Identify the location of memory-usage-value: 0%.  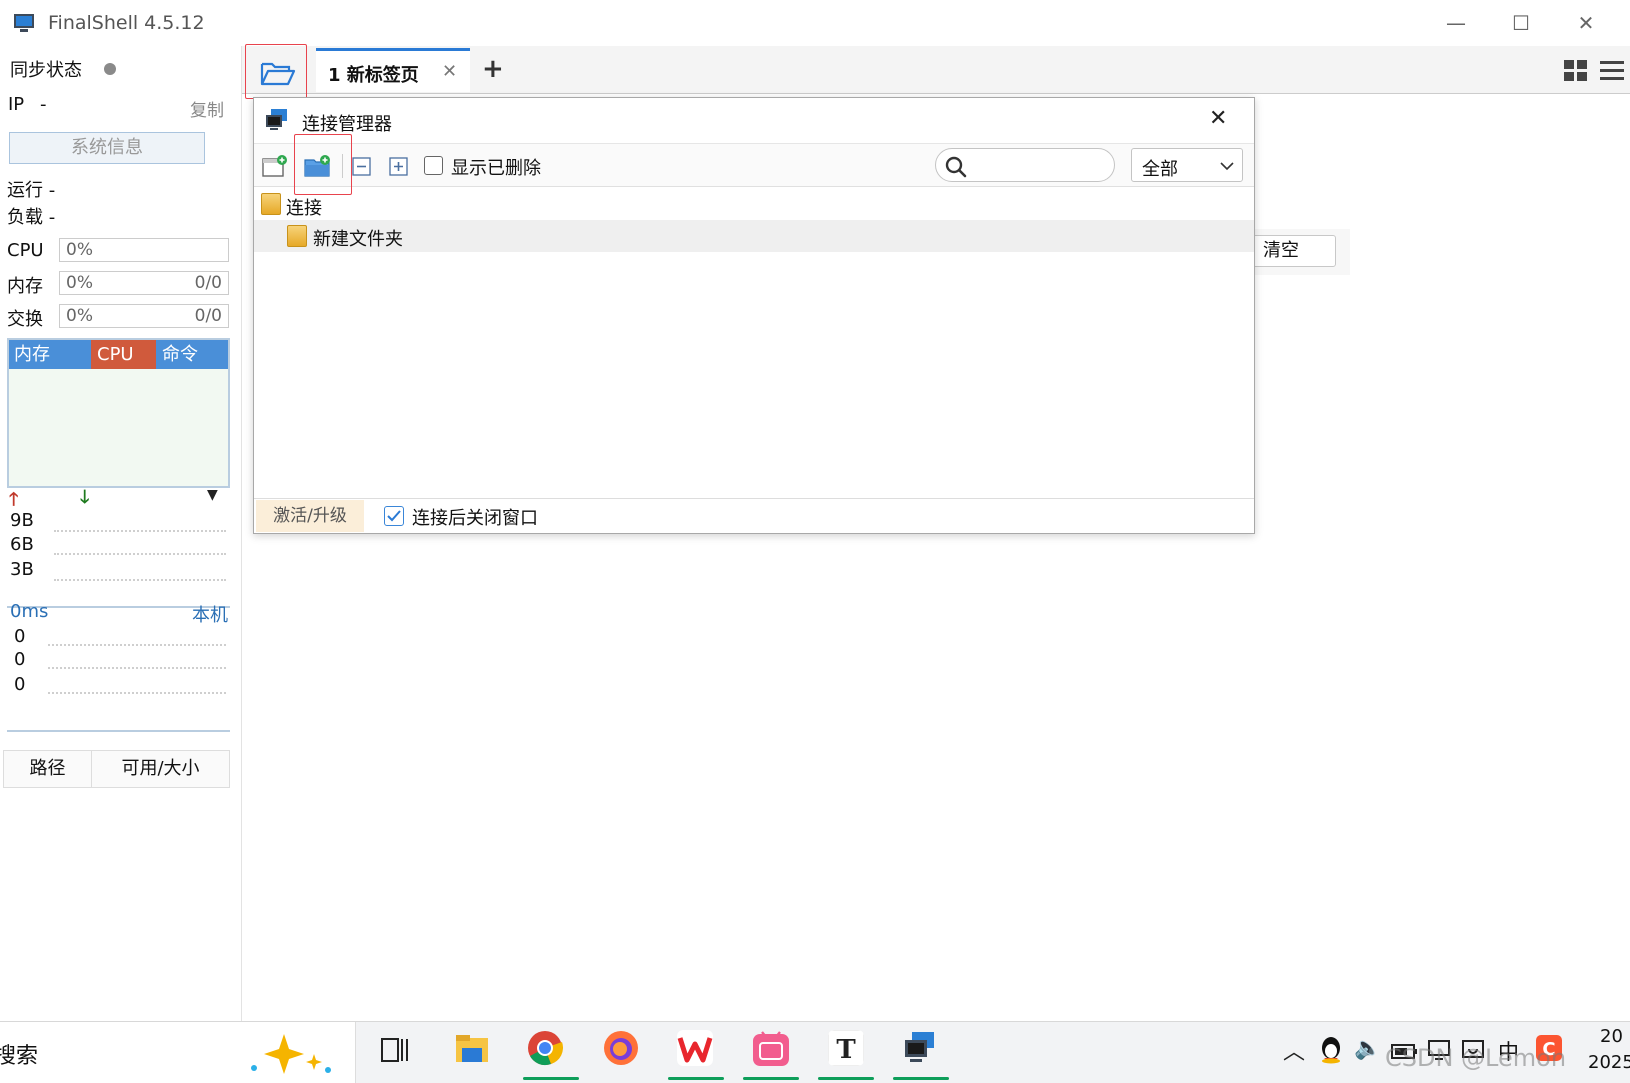
(79, 283).